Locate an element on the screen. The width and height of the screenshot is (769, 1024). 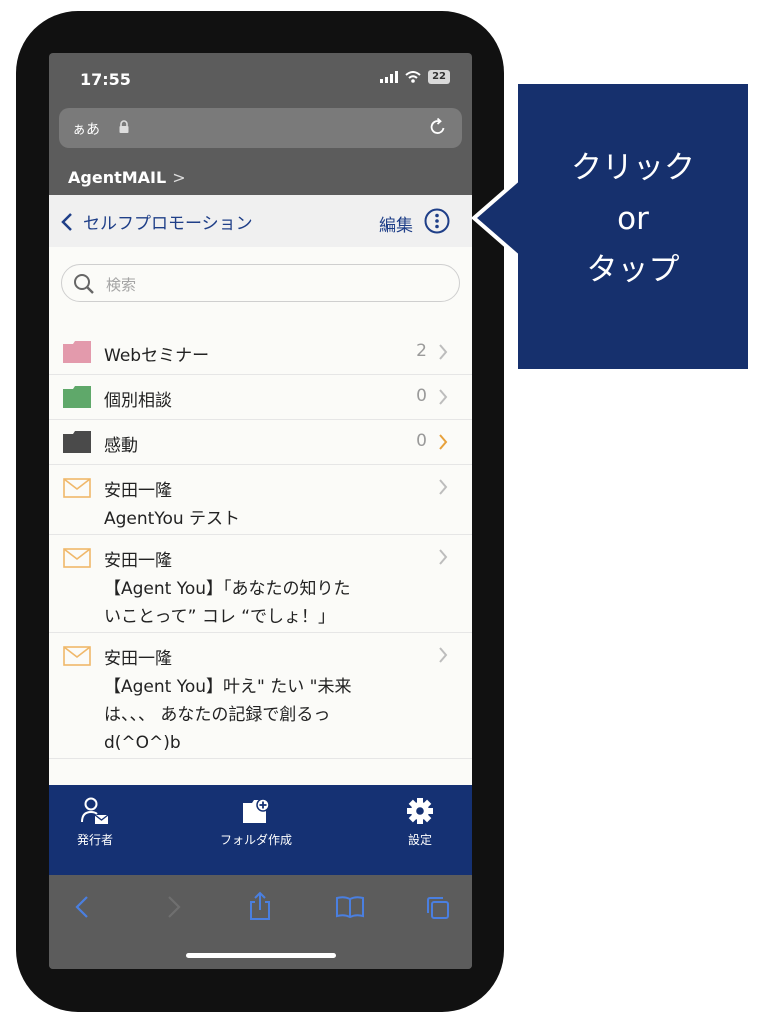
text-size-button: ぁあ is located at coordinates (86, 129).